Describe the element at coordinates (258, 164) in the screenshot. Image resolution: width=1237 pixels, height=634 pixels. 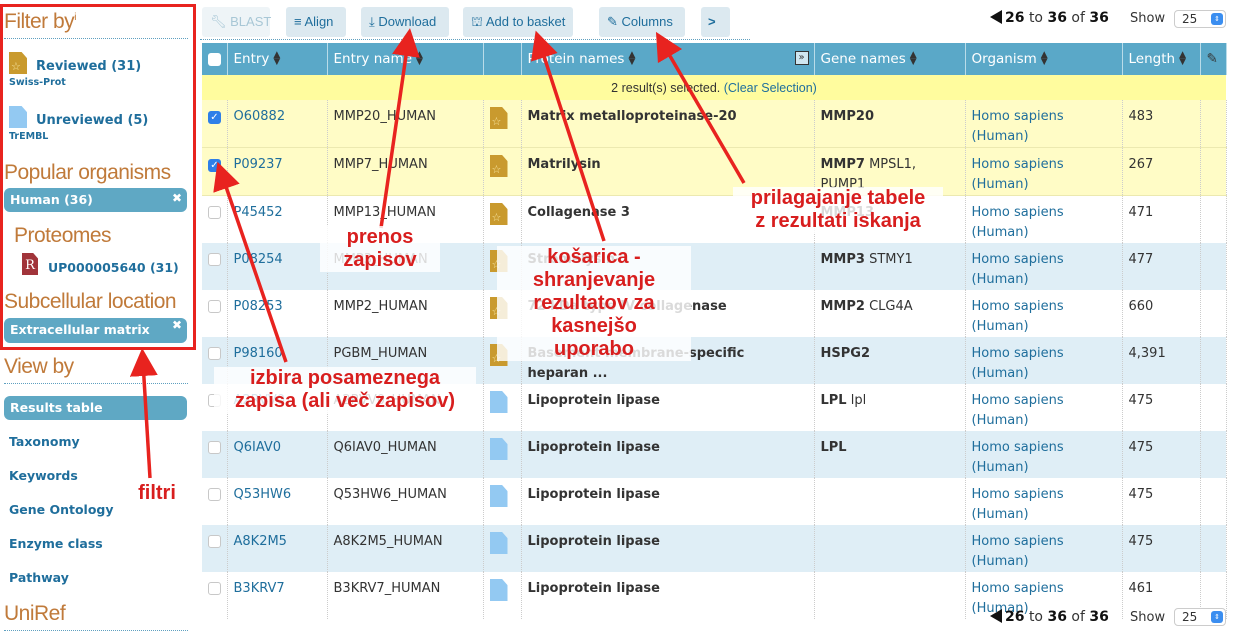
I see `entry-link: P09237` at that location.